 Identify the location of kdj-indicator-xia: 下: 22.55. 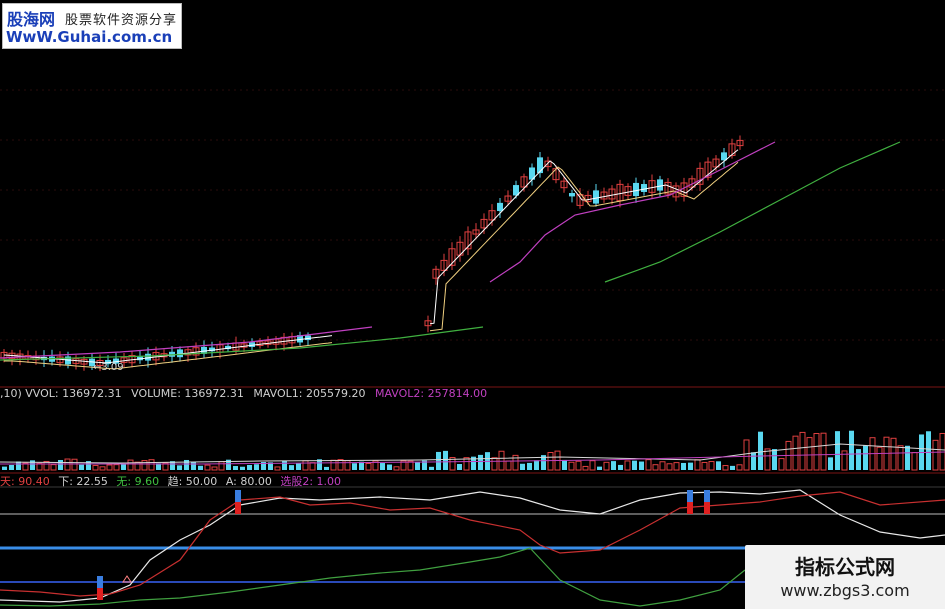
(83, 481).